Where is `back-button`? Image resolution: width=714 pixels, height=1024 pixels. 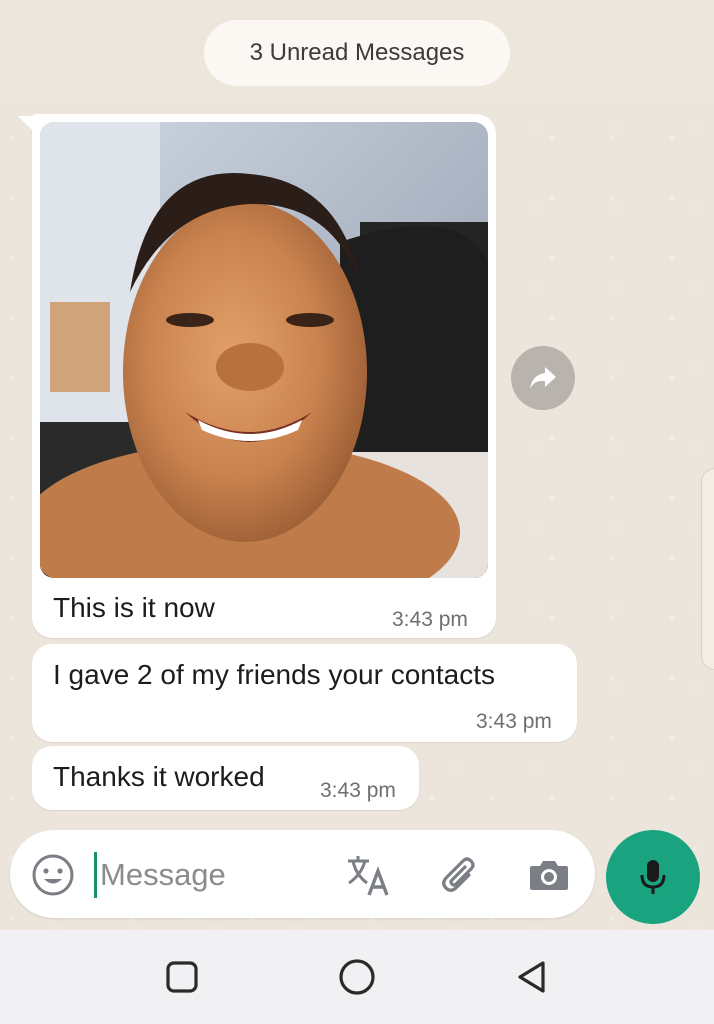 back-button is located at coordinates (532, 977).